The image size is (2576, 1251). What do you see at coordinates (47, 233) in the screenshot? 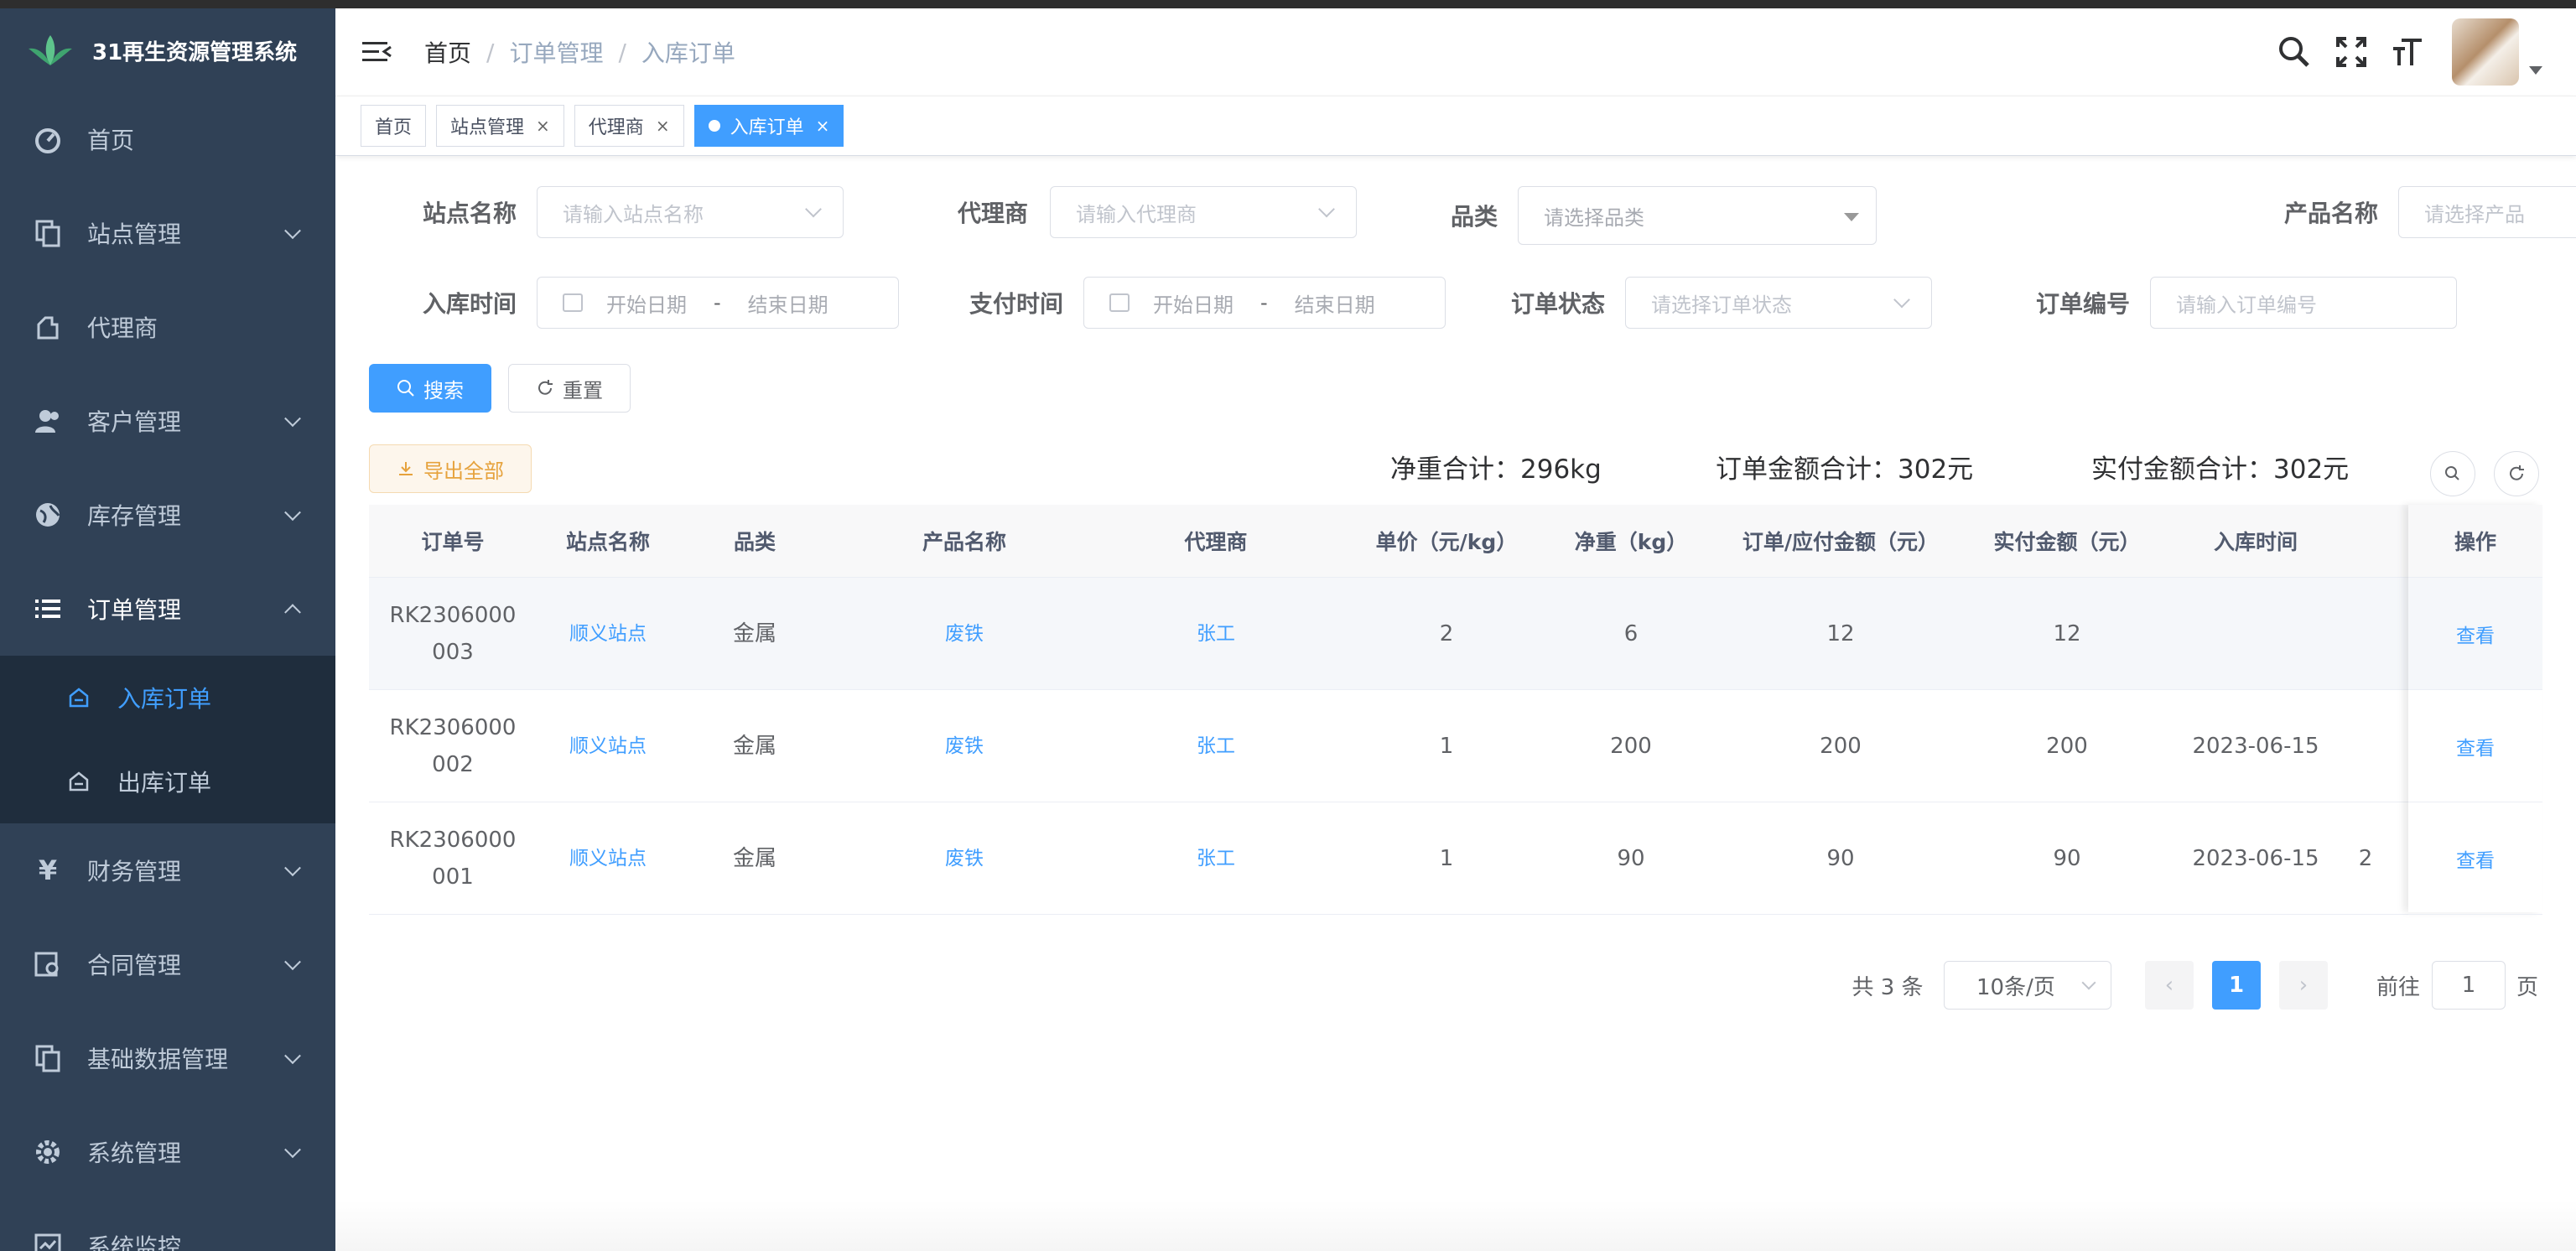
I see `copy-icon` at bounding box center [47, 233].